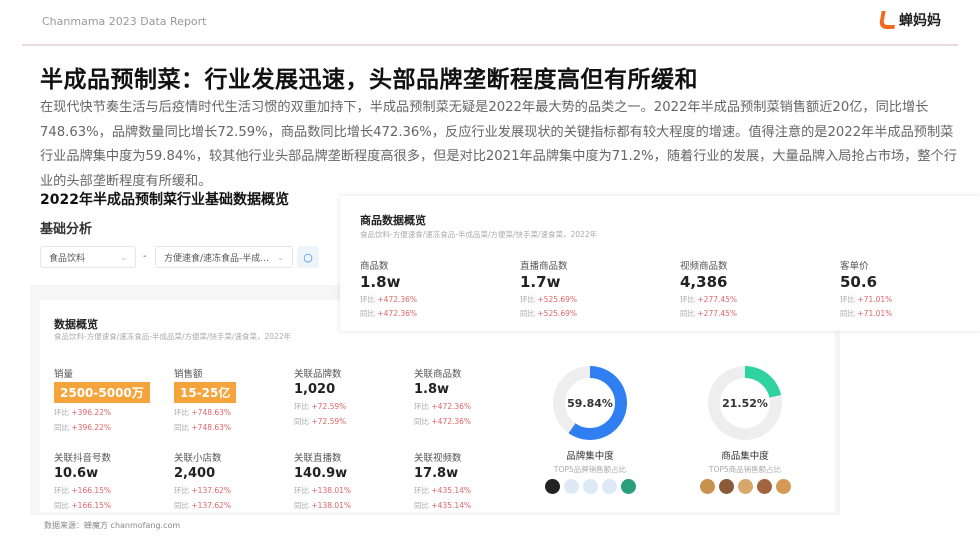  Describe the element at coordinates (438, 458) in the screenshot. I see `metric-label: 关联视频数` at that location.